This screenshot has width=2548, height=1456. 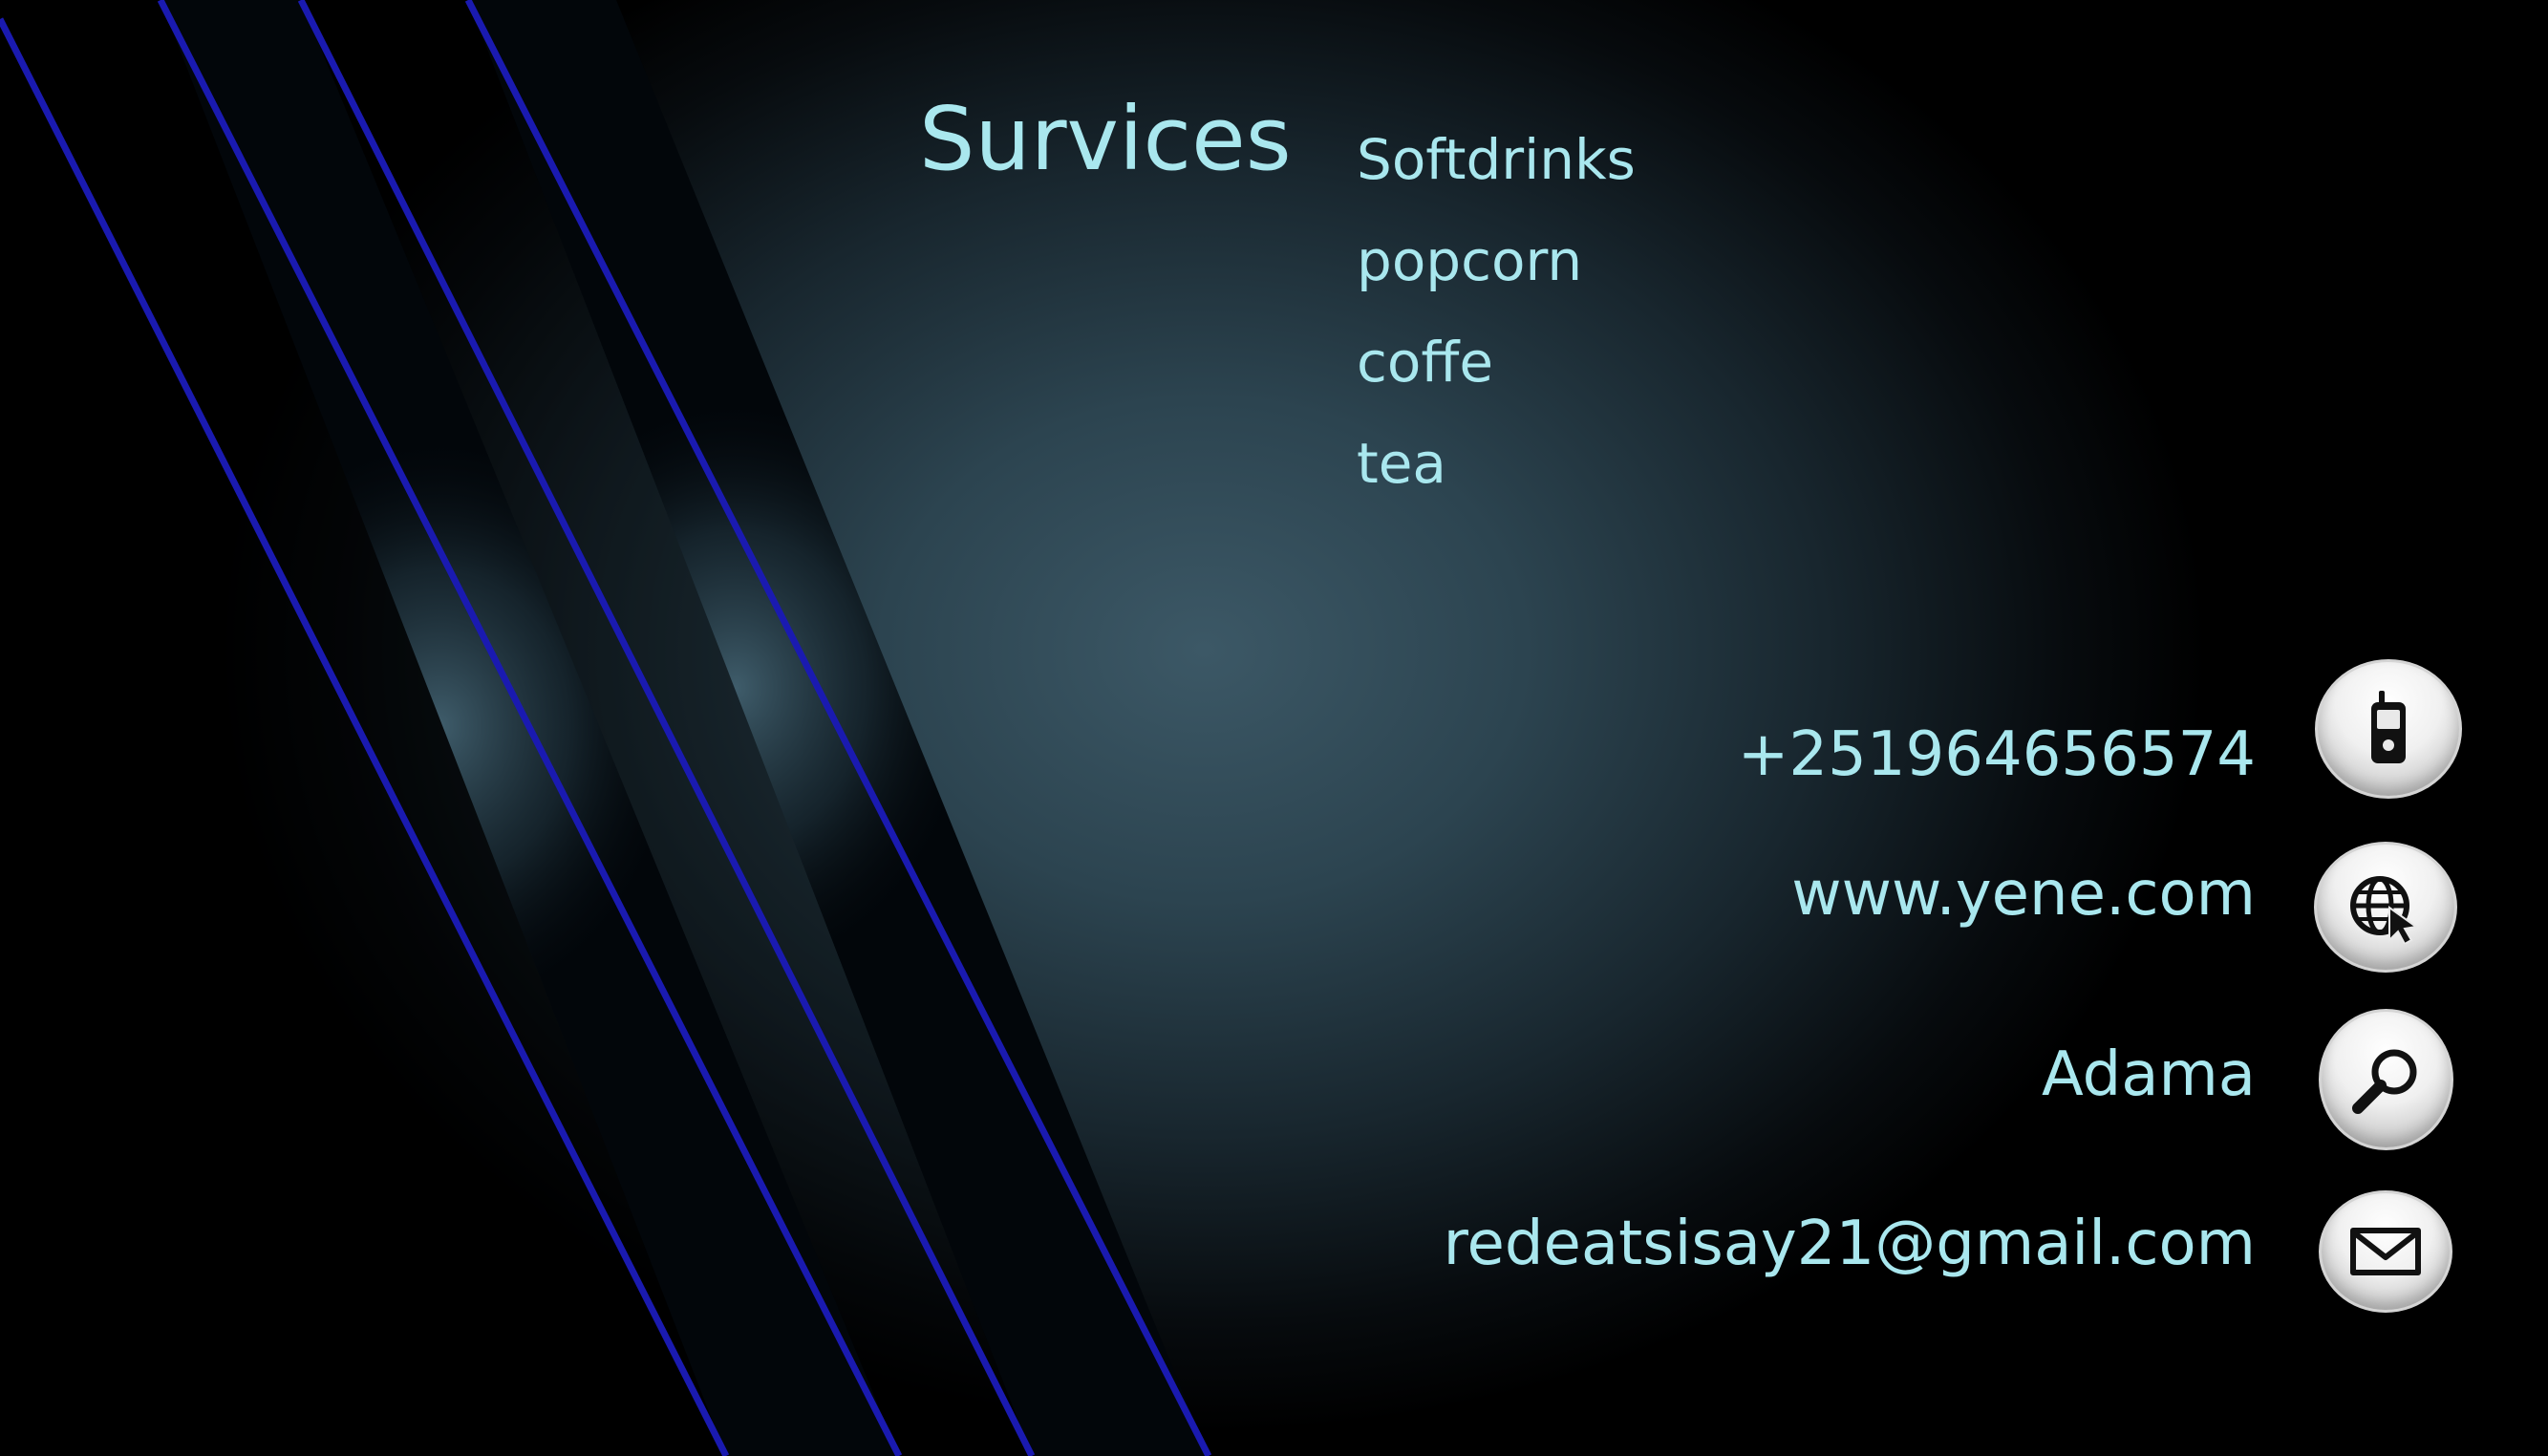 I want to click on location-text: Adama, so click(x=2148, y=1075).